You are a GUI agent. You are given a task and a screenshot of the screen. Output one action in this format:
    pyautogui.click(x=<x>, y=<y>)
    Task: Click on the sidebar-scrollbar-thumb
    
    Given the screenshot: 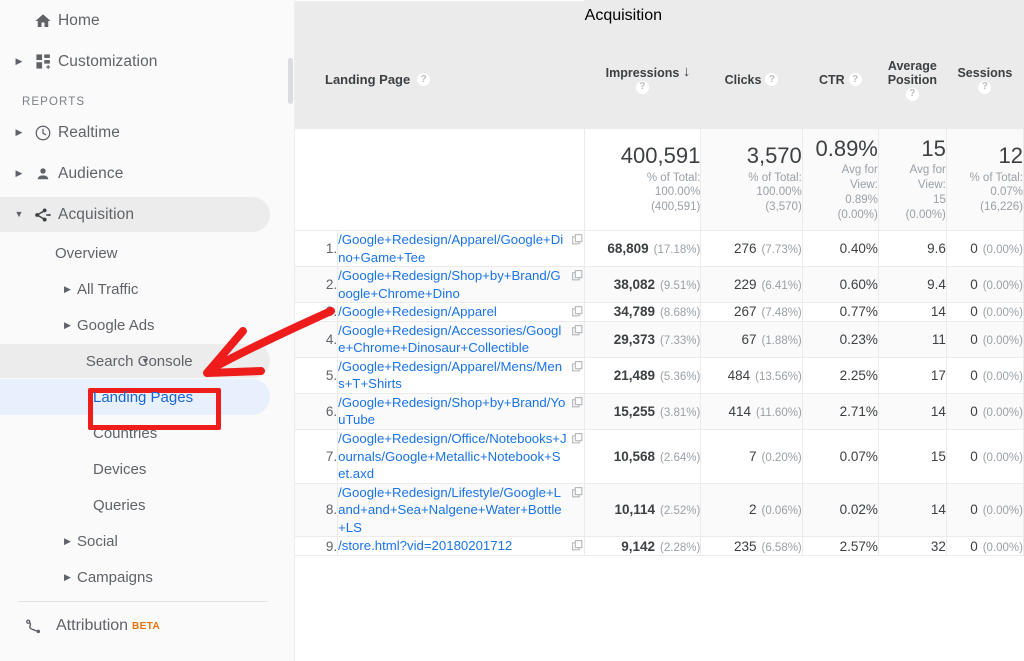 What is the action you would take?
    pyautogui.click(x=290, y=81)
    